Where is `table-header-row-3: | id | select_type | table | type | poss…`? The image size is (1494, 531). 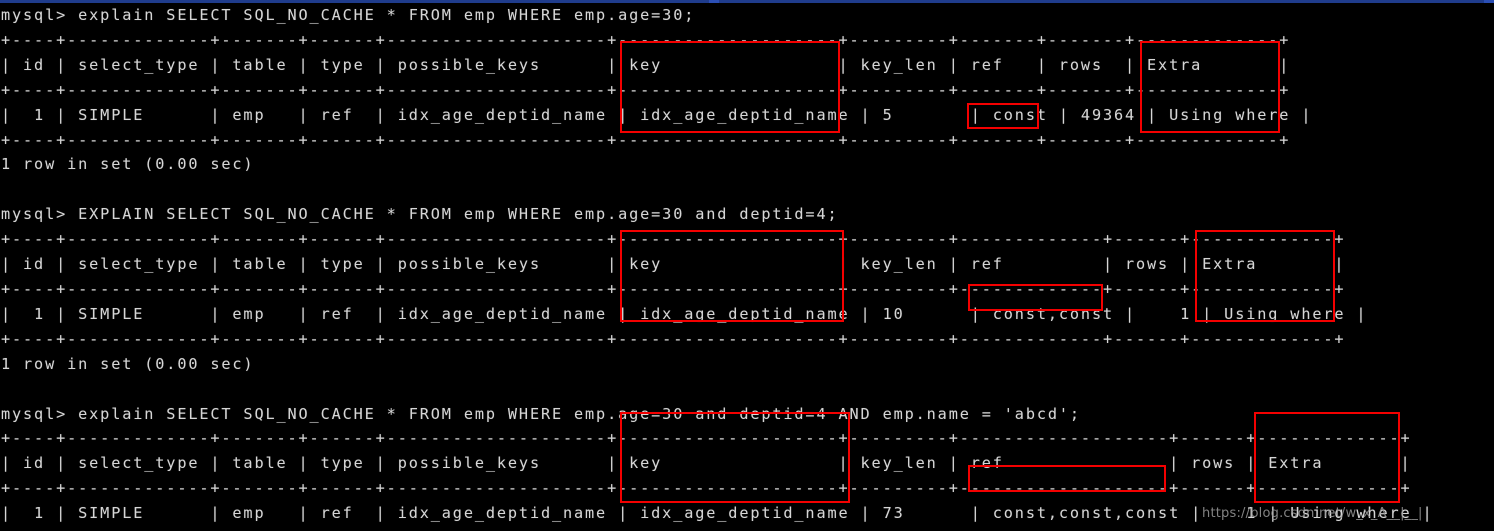
table-header-row-3: | id | select_type | table | type | poss… is located at coordinates (706, 463).